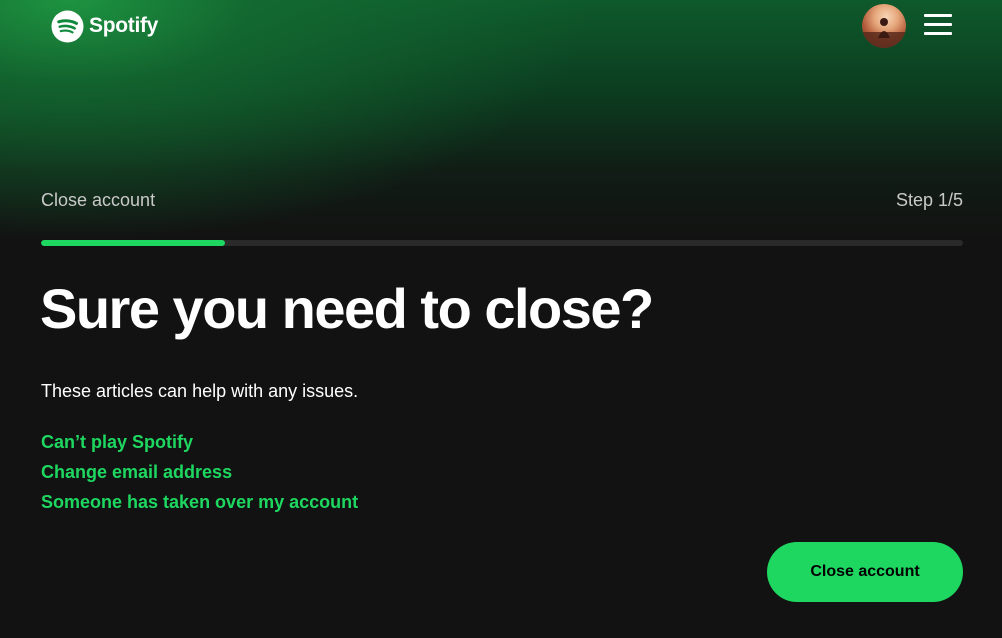 The image size is (1002, 638). I want to click on list-item: Can’t play Spotify, so click(199, 445).